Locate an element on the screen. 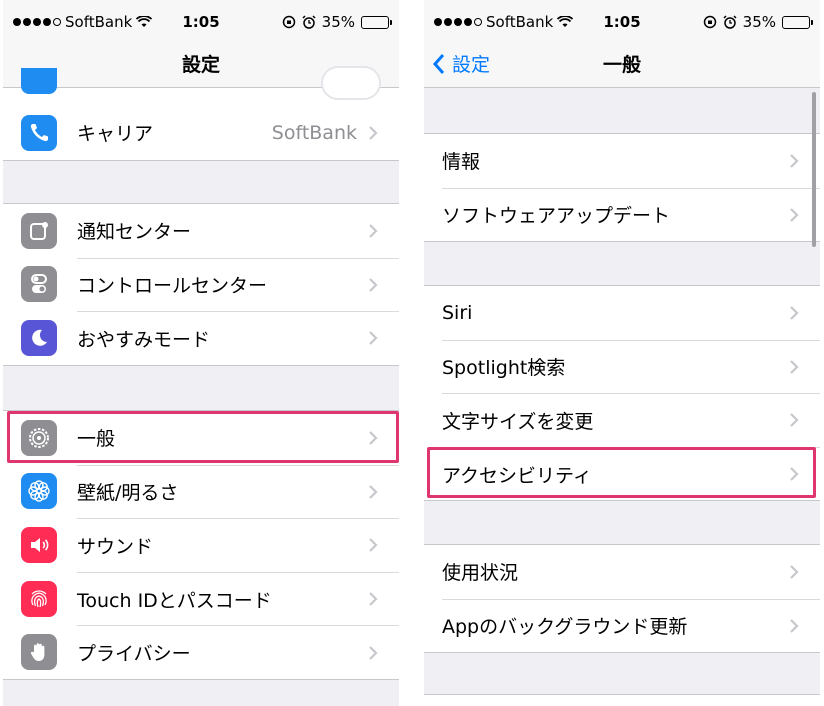 The height and width of the screenshot is (706, 824). features-group: Siri Spotlight検索 文字サイズを変更 アクセシビリティ is located at coordinates (622, 393).